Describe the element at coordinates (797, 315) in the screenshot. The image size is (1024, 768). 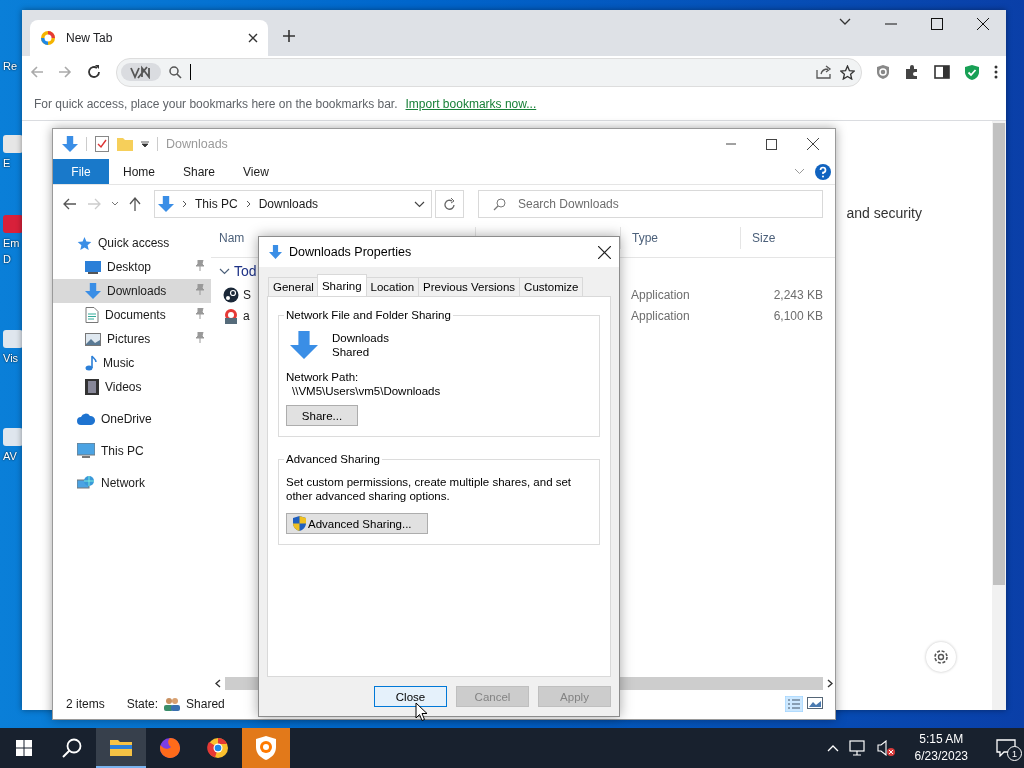
I see `file-size: 6,100 KB` at that location.